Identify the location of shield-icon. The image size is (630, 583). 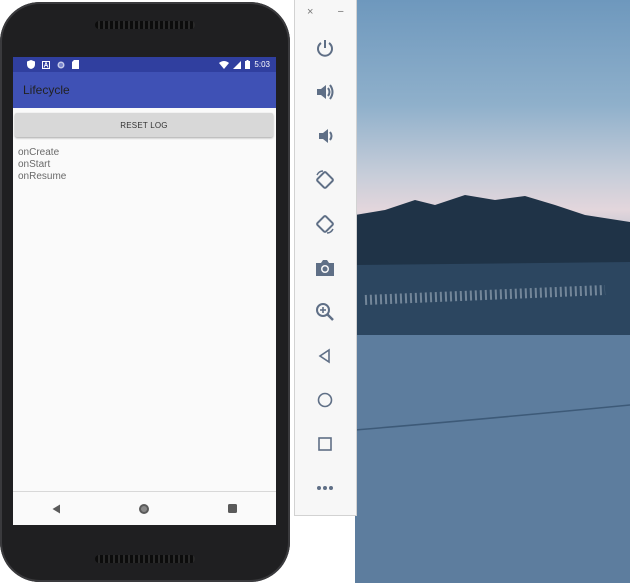
(31, 64).